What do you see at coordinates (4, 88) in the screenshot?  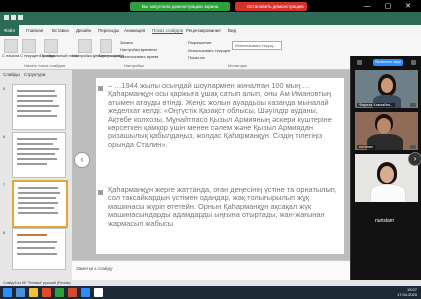 I see `slide-number: 5` at bounding box center [4, 88].